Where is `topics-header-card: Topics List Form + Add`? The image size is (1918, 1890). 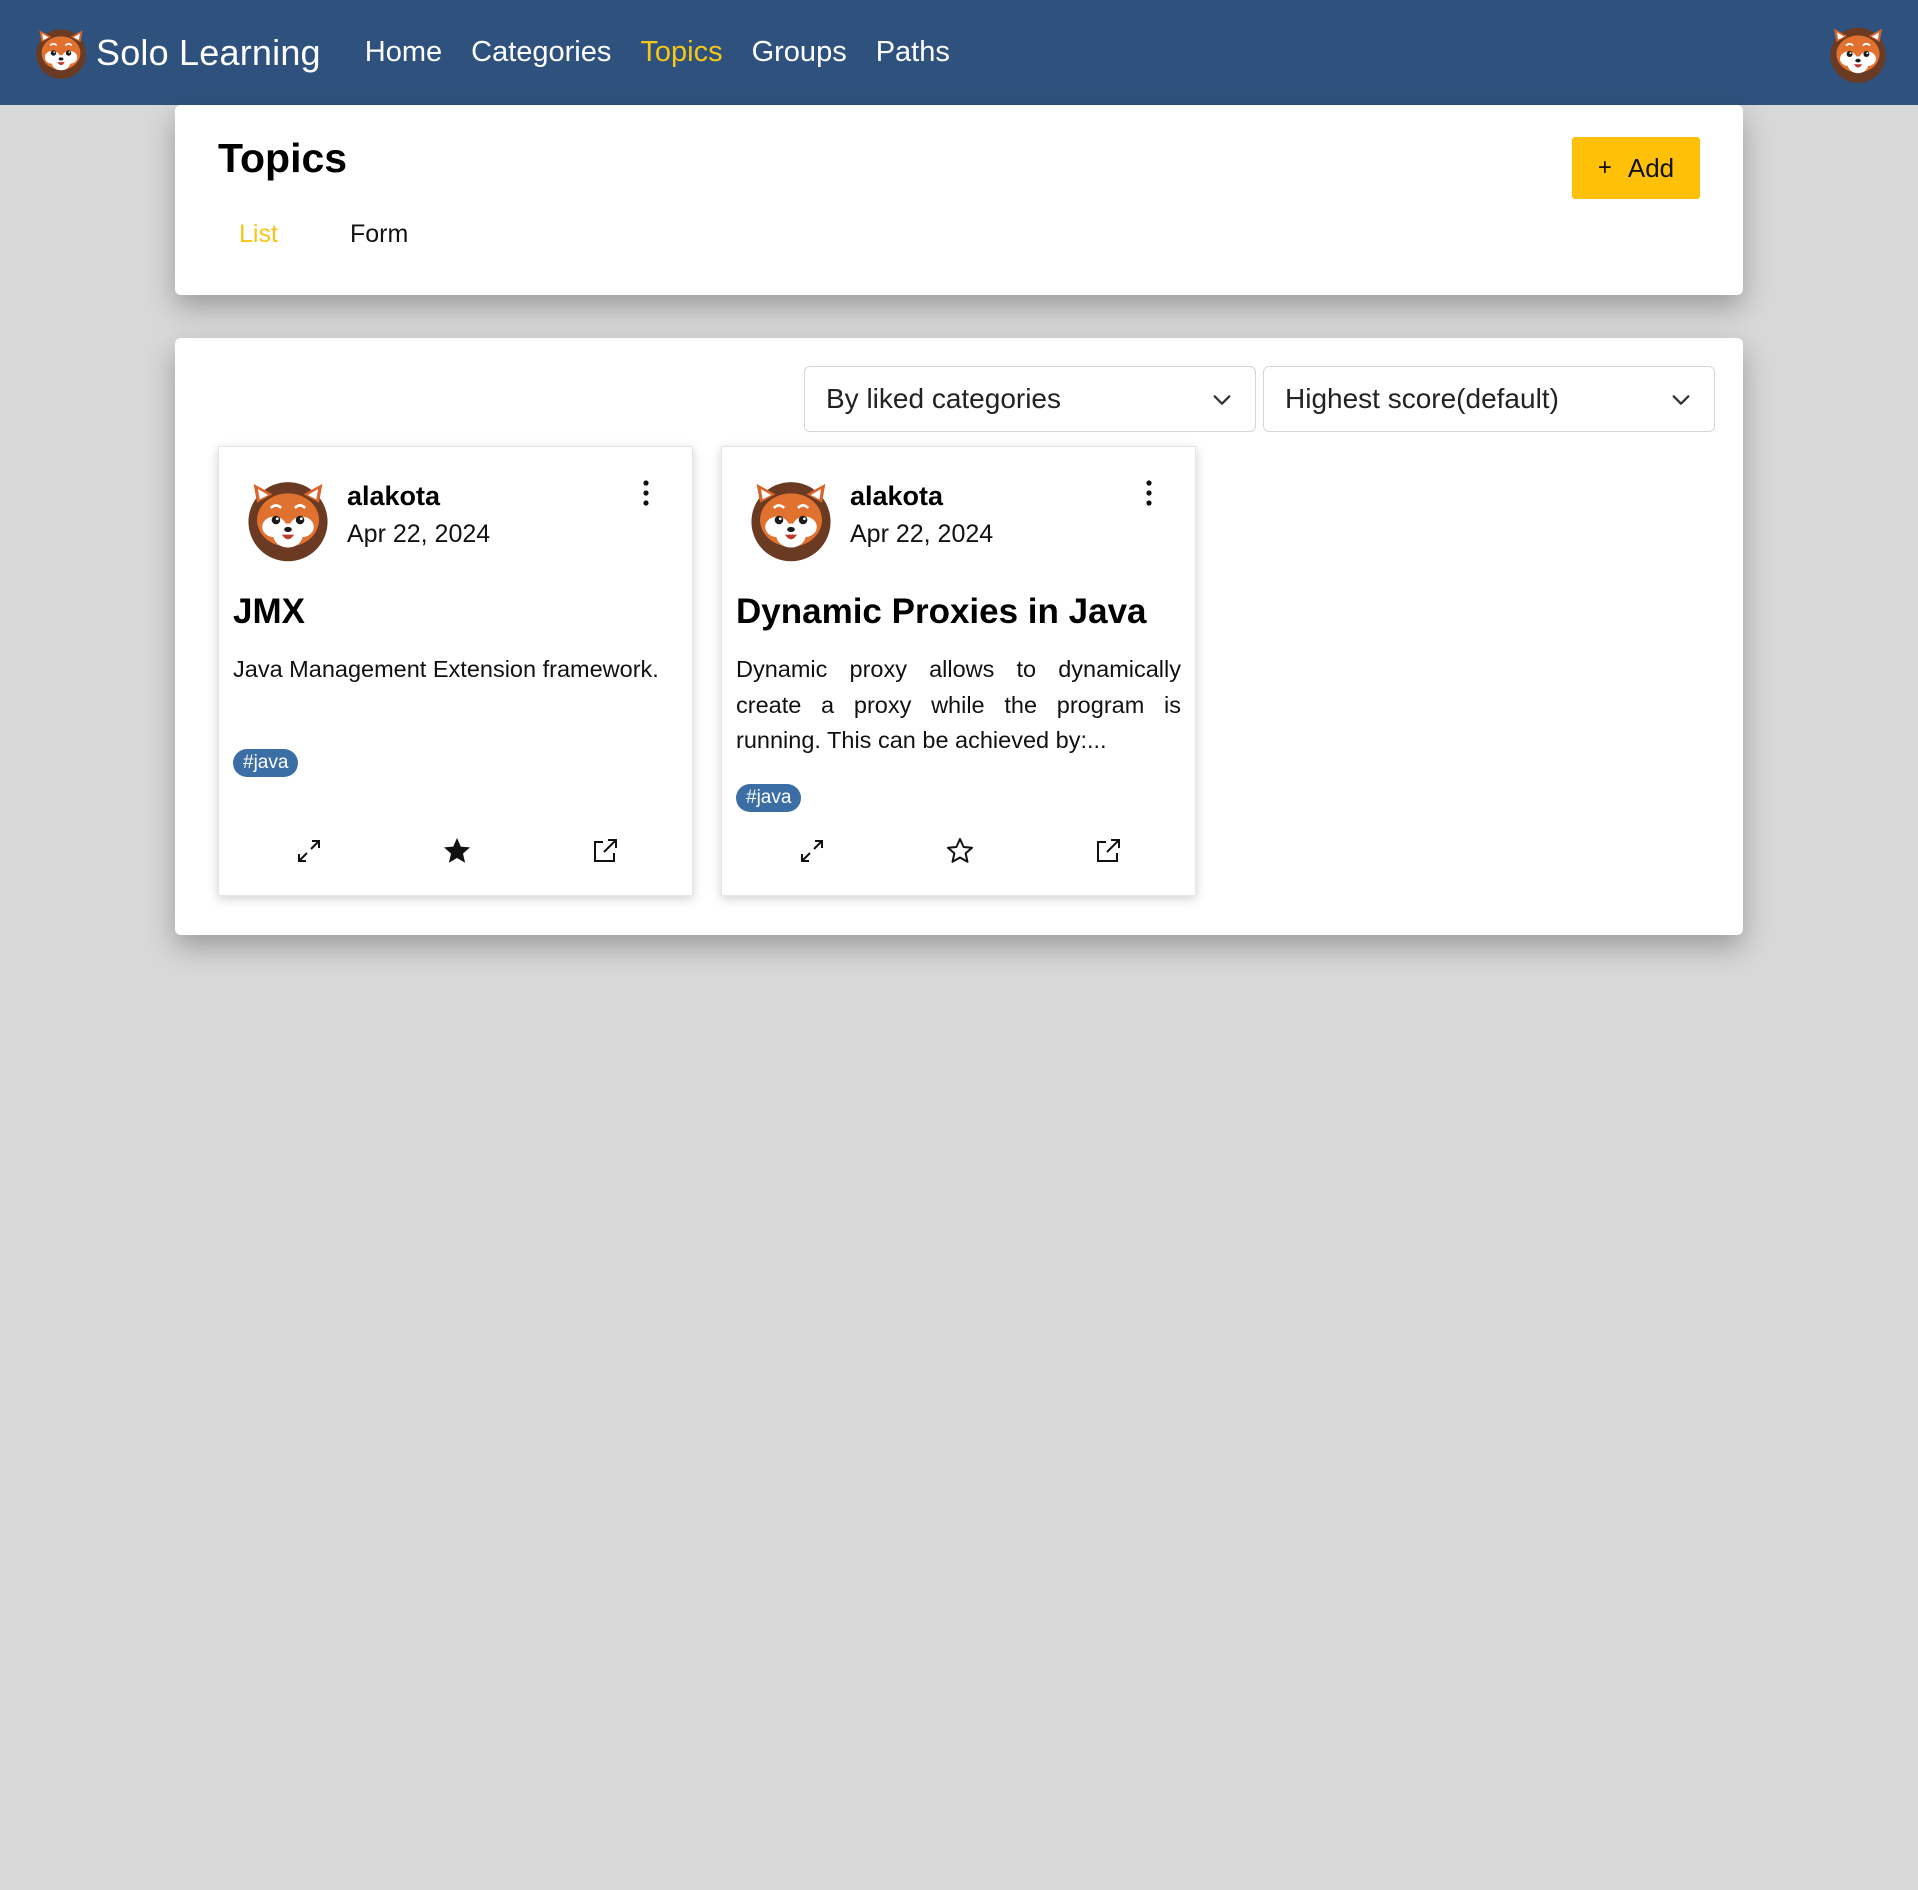 topics-header-card: Topics List Form + Add is located at coordinates (959, 200).